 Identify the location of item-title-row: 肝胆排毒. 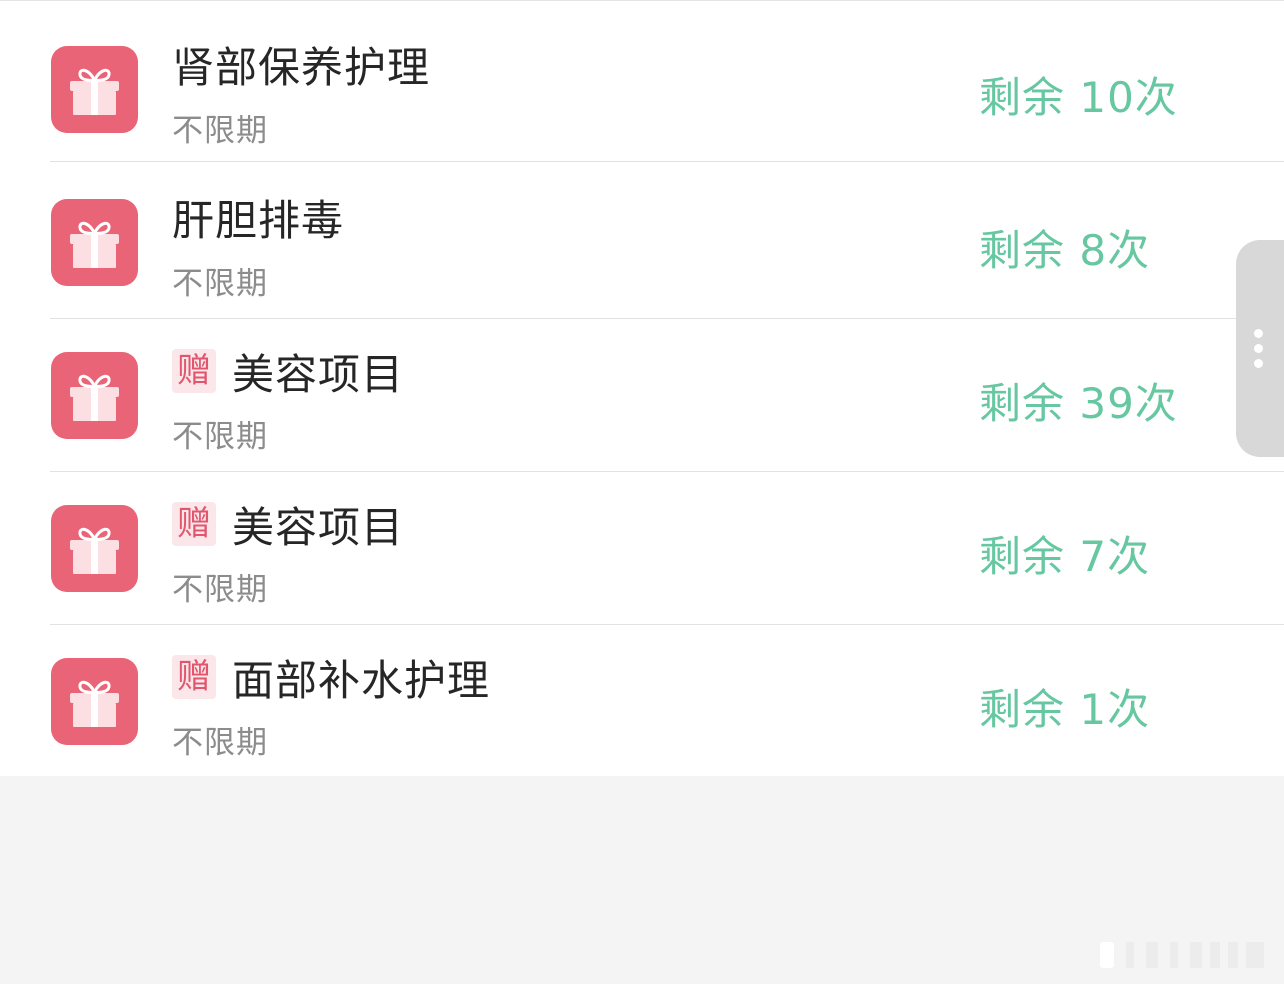
(258, 217).